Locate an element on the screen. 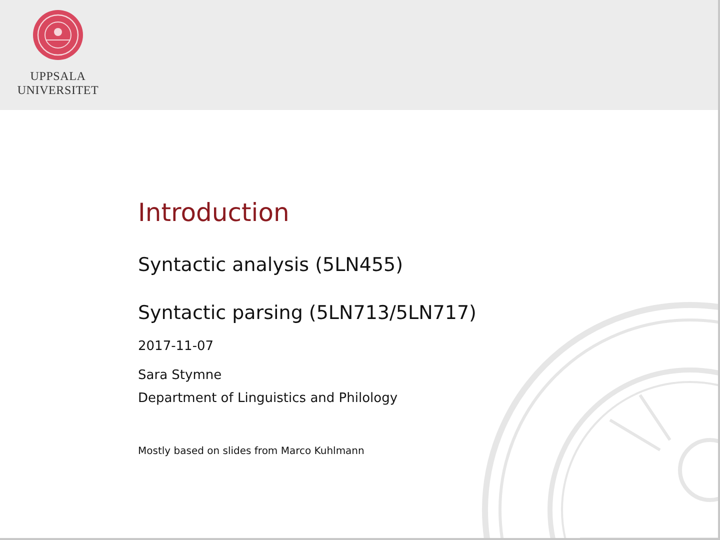 The width and height of the screenshot is (720, 540). slide-title: Introduction is located at coordinates (214, 213).